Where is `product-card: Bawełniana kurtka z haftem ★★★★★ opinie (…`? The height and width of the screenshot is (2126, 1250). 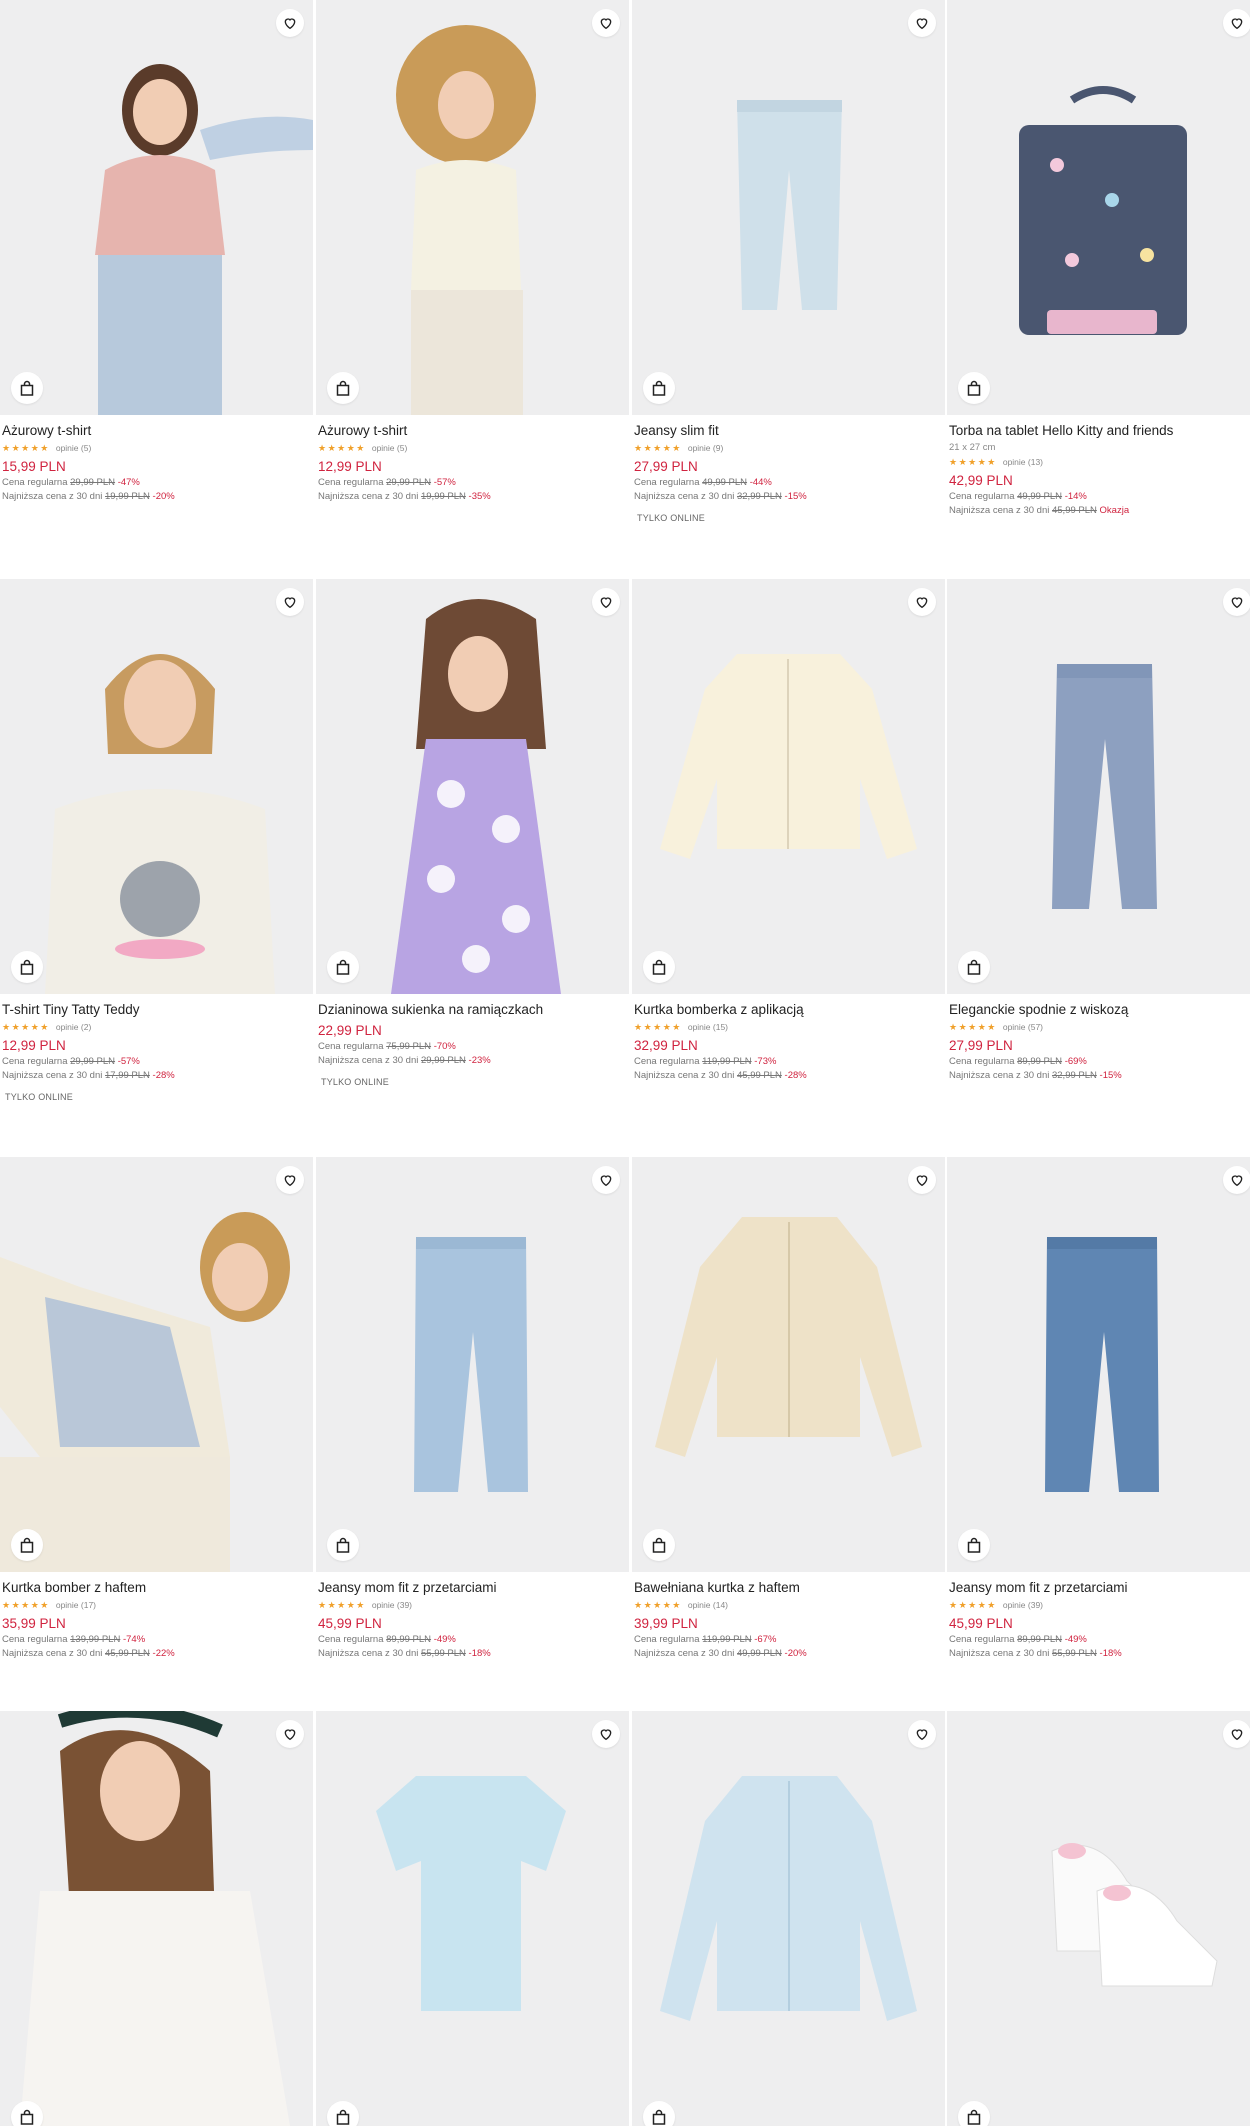
product-card: Bawełniana kurtka z haftem ★★★★★ opinie (… is located at coordinates (788, 1408).